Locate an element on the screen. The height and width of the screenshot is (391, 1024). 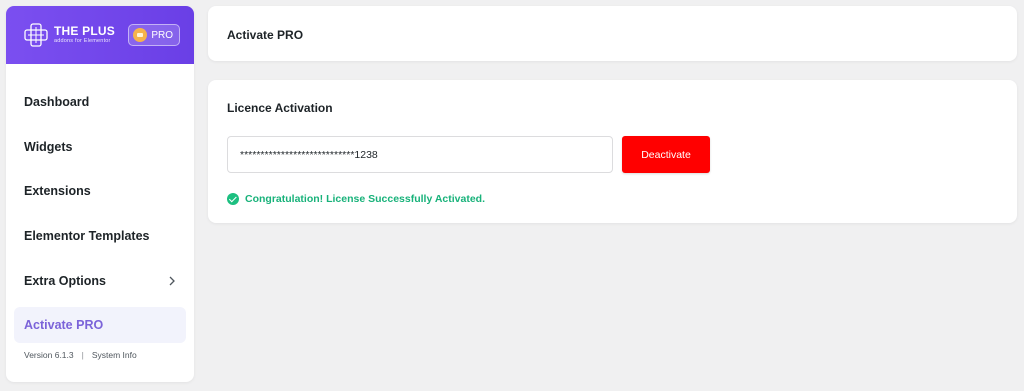
sidebar-item-widgets: Widgets is located at coordinates (100, 147).